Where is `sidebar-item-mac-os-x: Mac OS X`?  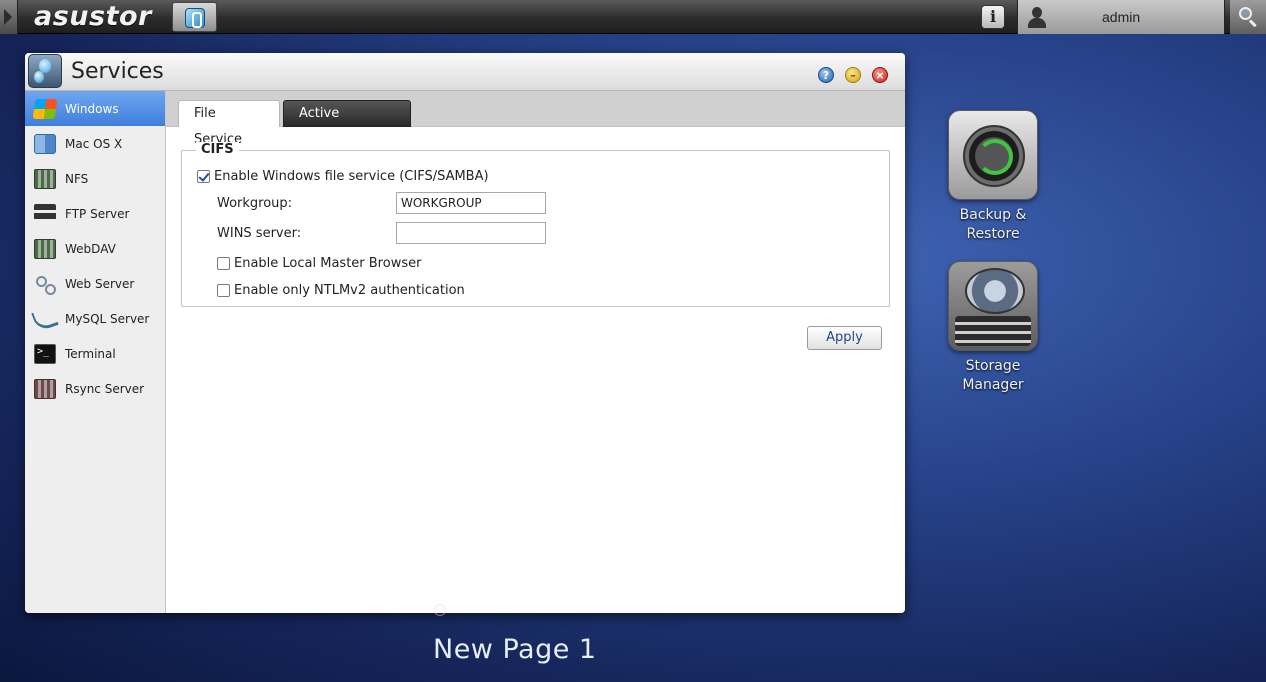 sidebar-item-mac-os-x: Mac OS X is located at coordinates (95, 143).